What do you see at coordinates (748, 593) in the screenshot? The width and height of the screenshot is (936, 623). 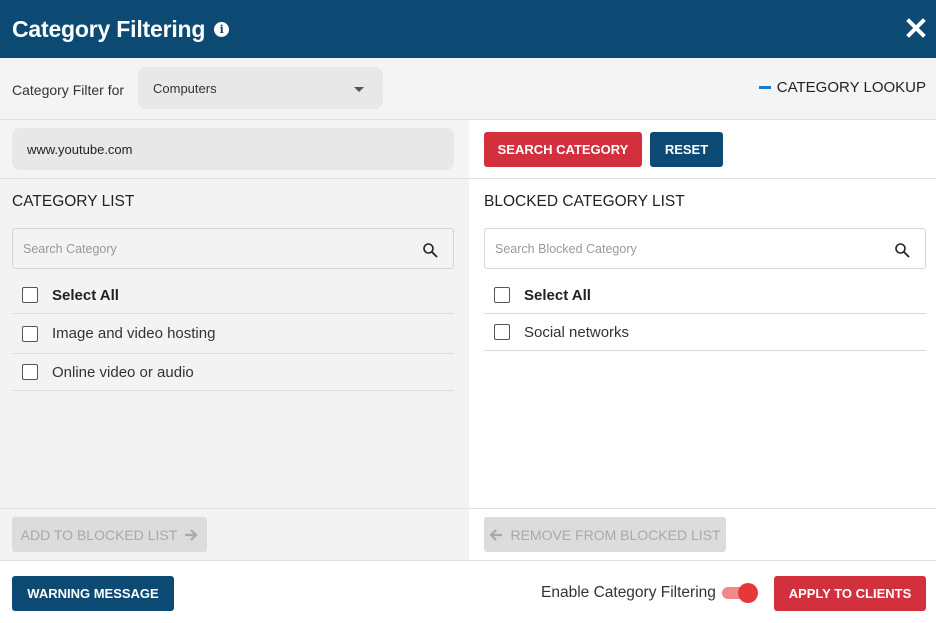 I see `toggle-knob` at bounding box center [748, 593].